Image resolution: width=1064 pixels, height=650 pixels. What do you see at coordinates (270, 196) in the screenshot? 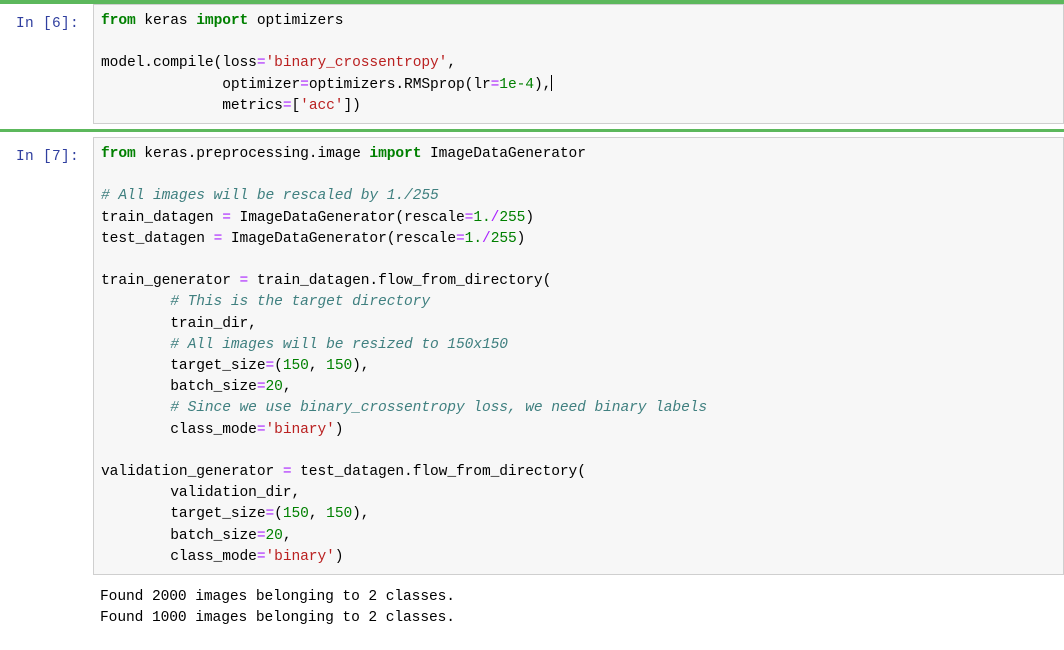
I see `token-comment-rescale: # All images will be rescaled by 1./255` at bounding box center [270, 196].